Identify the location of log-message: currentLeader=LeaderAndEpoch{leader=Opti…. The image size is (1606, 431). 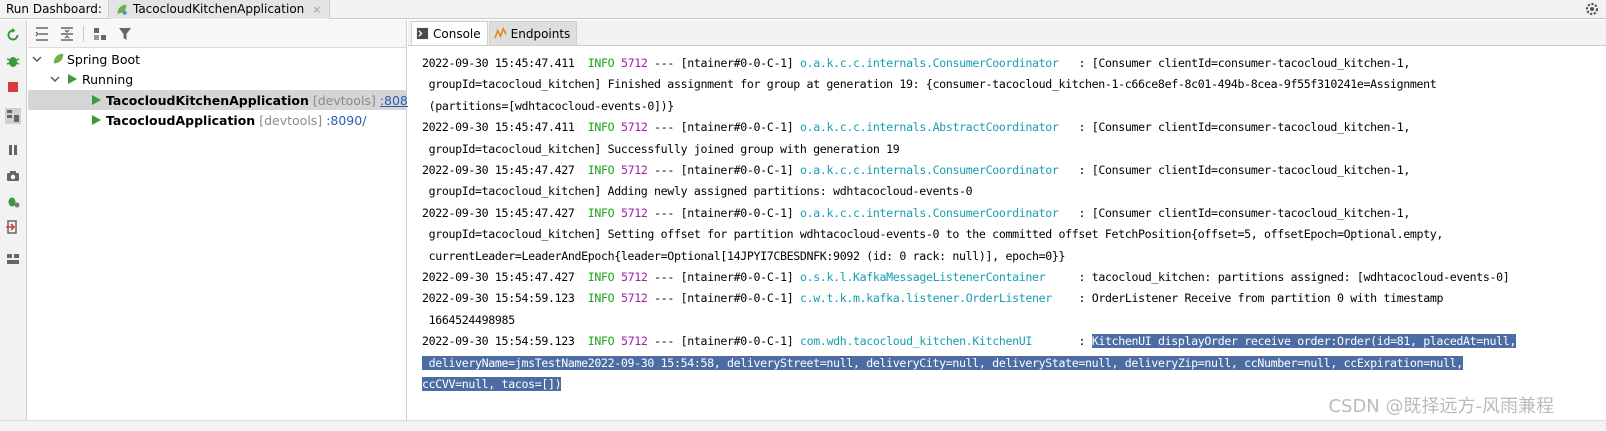
(744, 255).